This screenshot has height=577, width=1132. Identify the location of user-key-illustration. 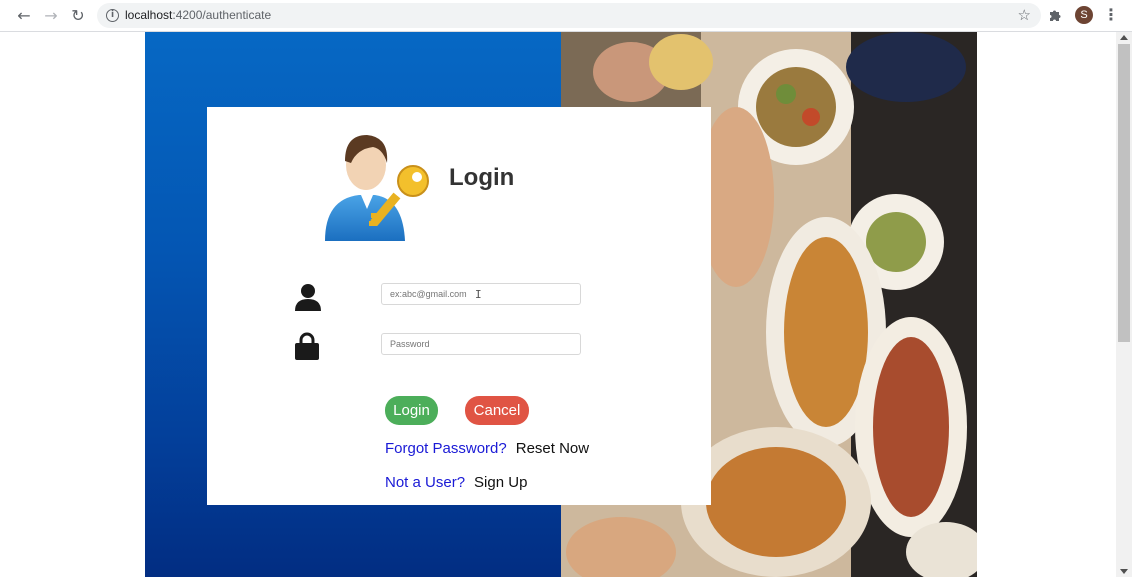
(377, 188).